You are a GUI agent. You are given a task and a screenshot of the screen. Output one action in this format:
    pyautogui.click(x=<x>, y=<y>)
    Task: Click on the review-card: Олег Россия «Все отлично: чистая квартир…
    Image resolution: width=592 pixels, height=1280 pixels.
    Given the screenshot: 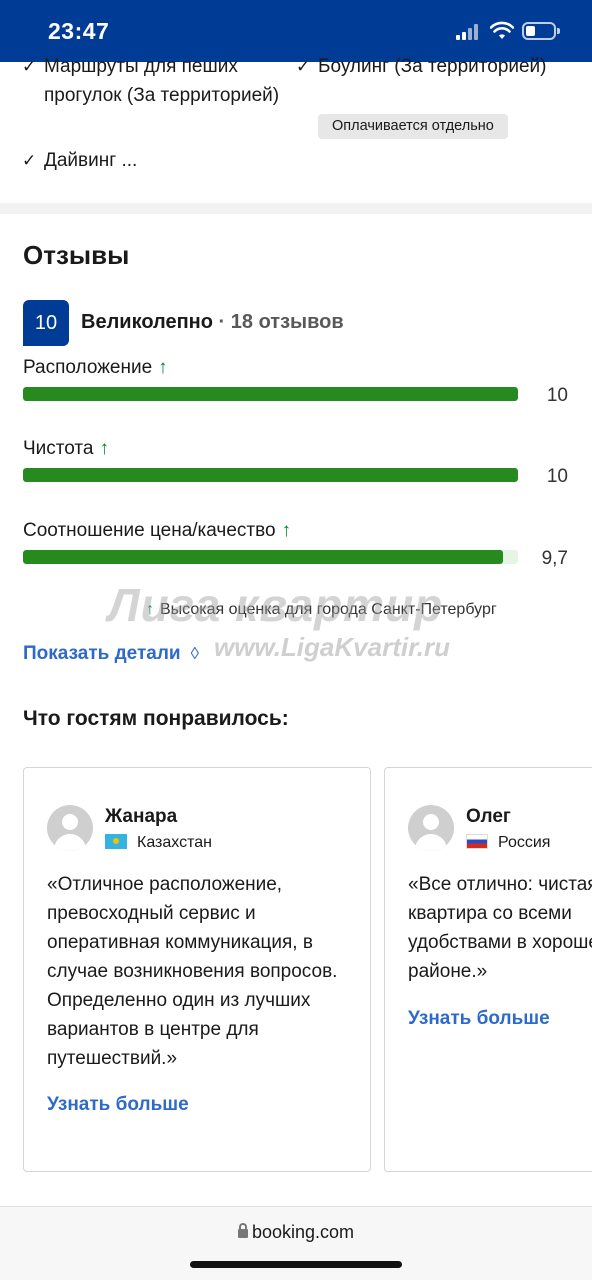 What is the action you would take?
    pyautogui.click(x=488, y=969)
    